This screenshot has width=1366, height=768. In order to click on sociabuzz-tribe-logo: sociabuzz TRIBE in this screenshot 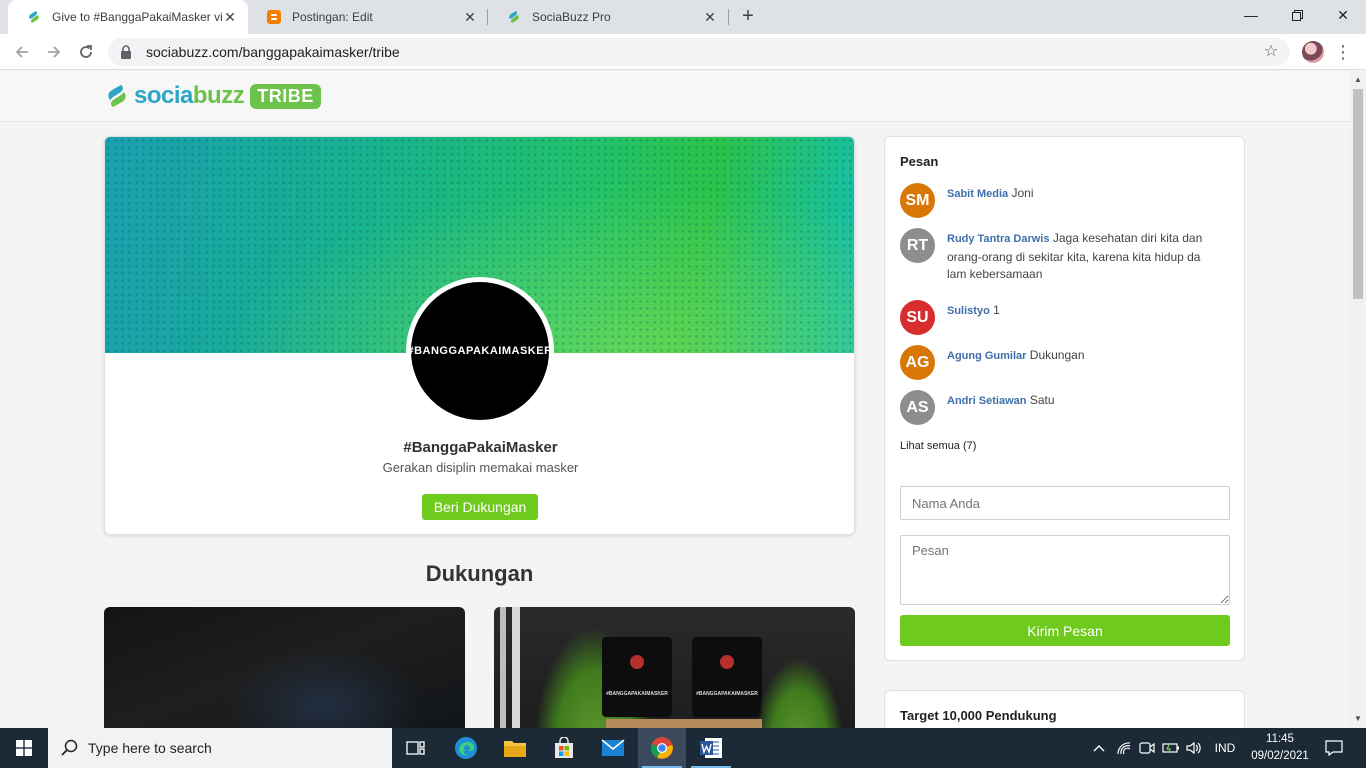, I will do `click(212, 96)`.